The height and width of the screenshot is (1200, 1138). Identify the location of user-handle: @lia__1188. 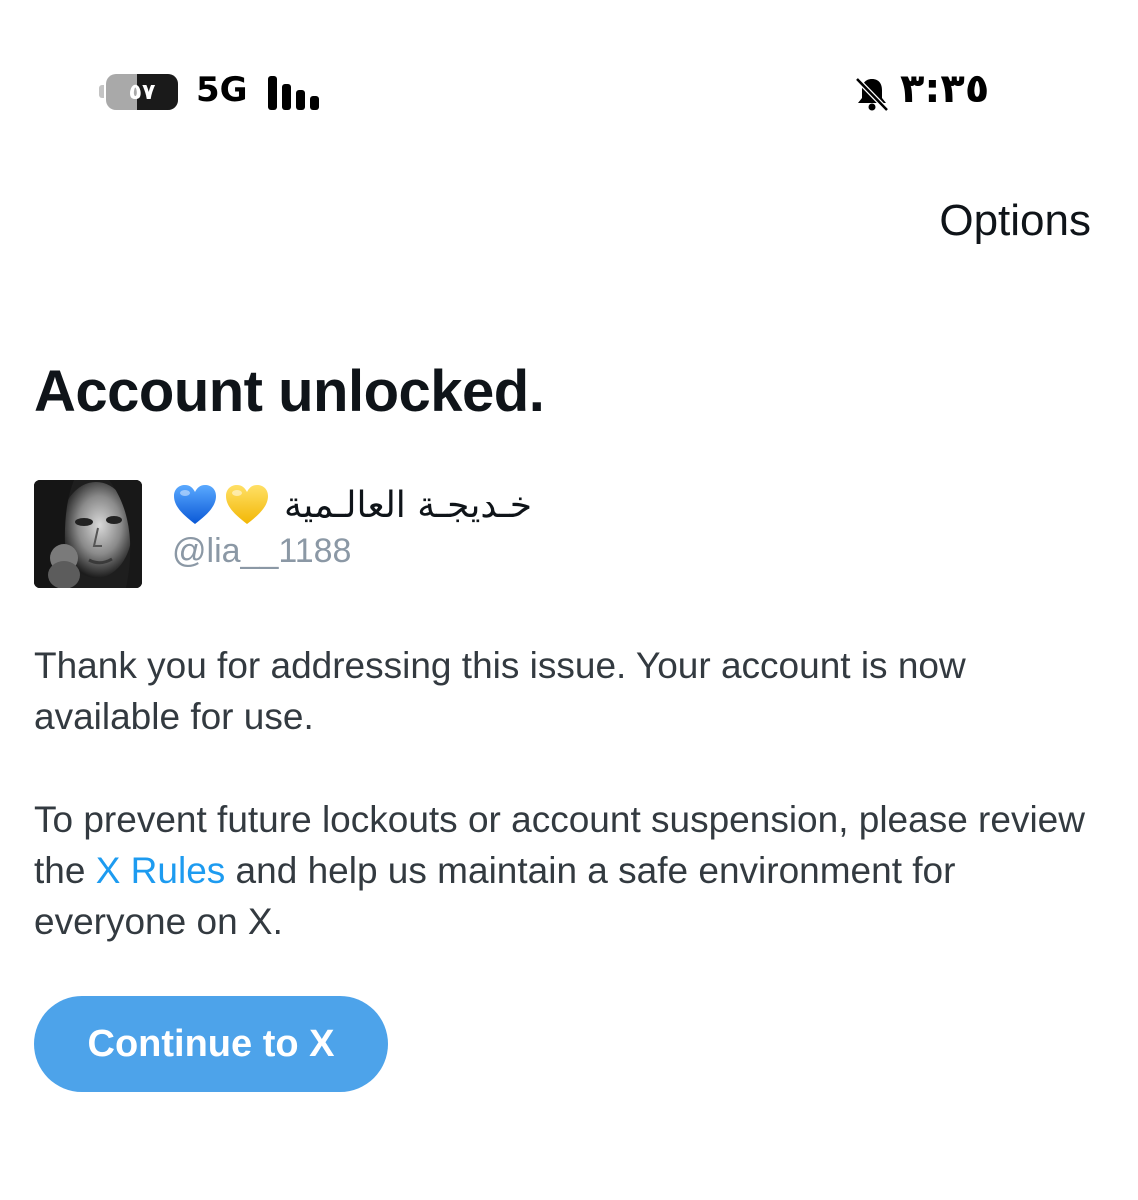
(262, 551).